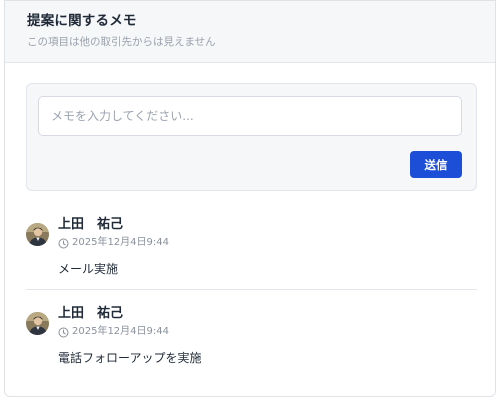 Image resolution: width=498 pixels, height=399 pixels. Describe the element at coordinates (82, 21) in the screenshot. I see `panel-title: 提案に関するメモ` at that location.